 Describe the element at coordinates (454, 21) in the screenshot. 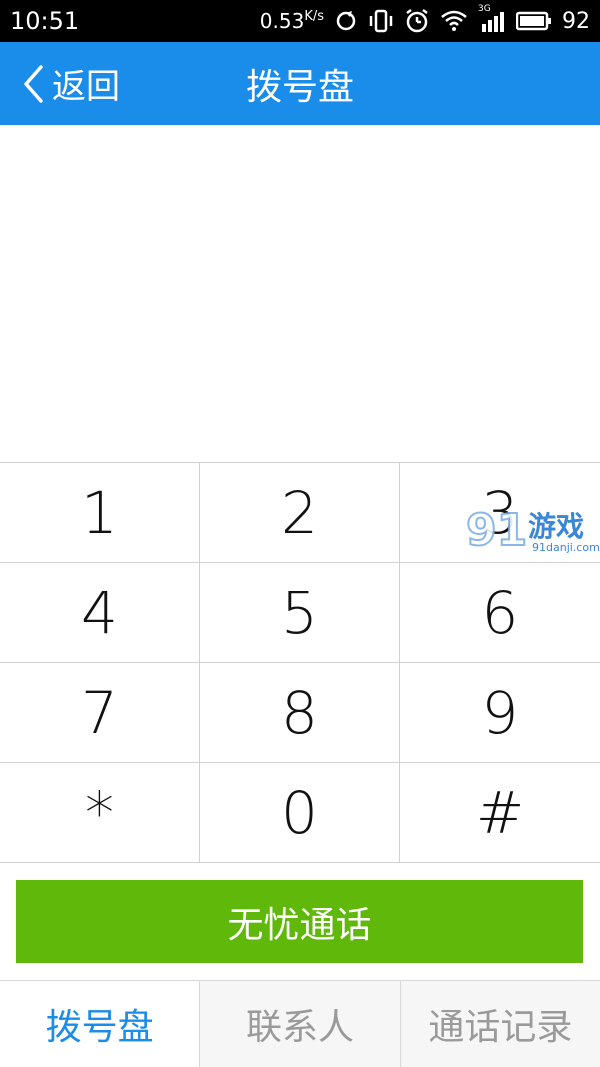

I see `wifi-icon` at that location.